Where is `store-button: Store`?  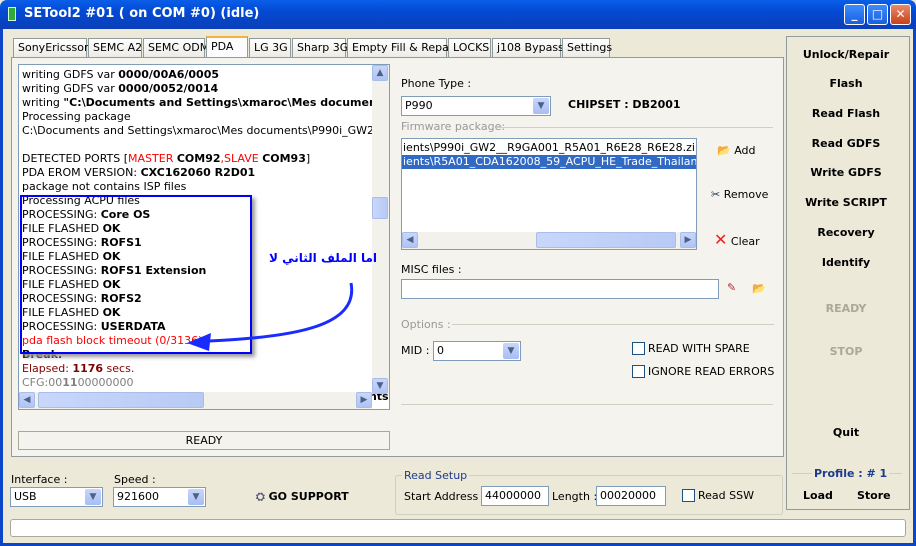 store-button: Store is located at coordinates (874, 495).